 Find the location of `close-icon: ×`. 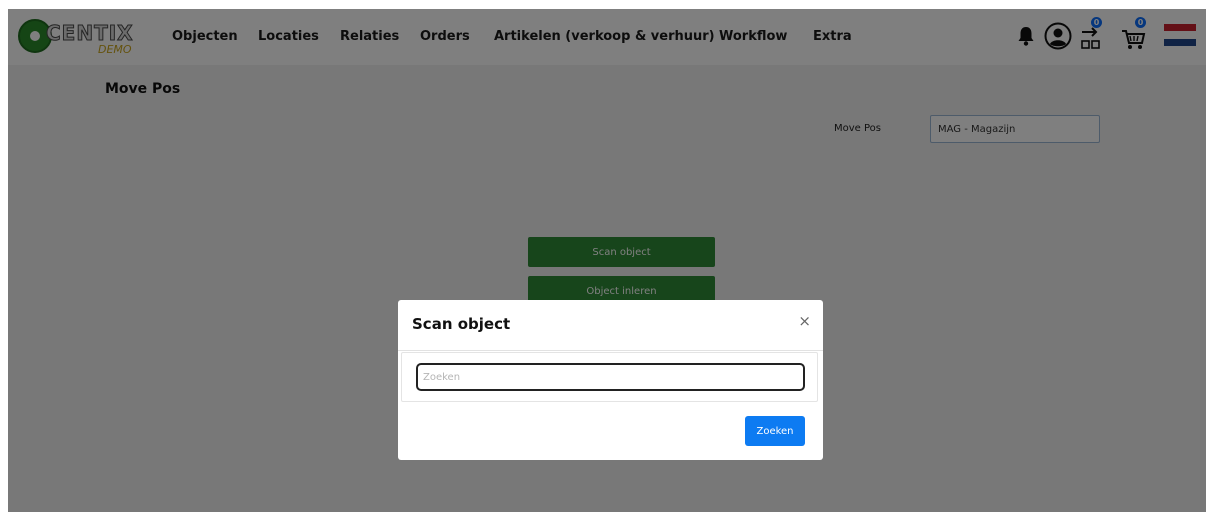

close-icon: × is located at coordinates (804, 321).